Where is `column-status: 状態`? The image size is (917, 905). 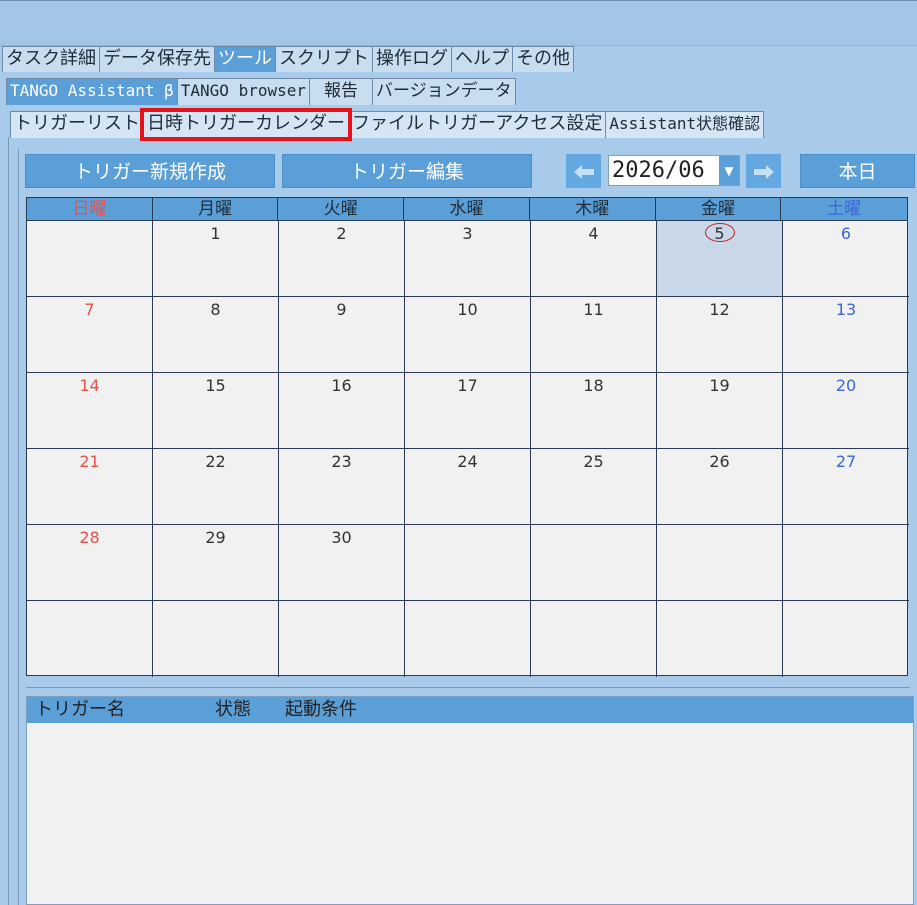
column-status: 状態 is located at coordinates (233, 710).